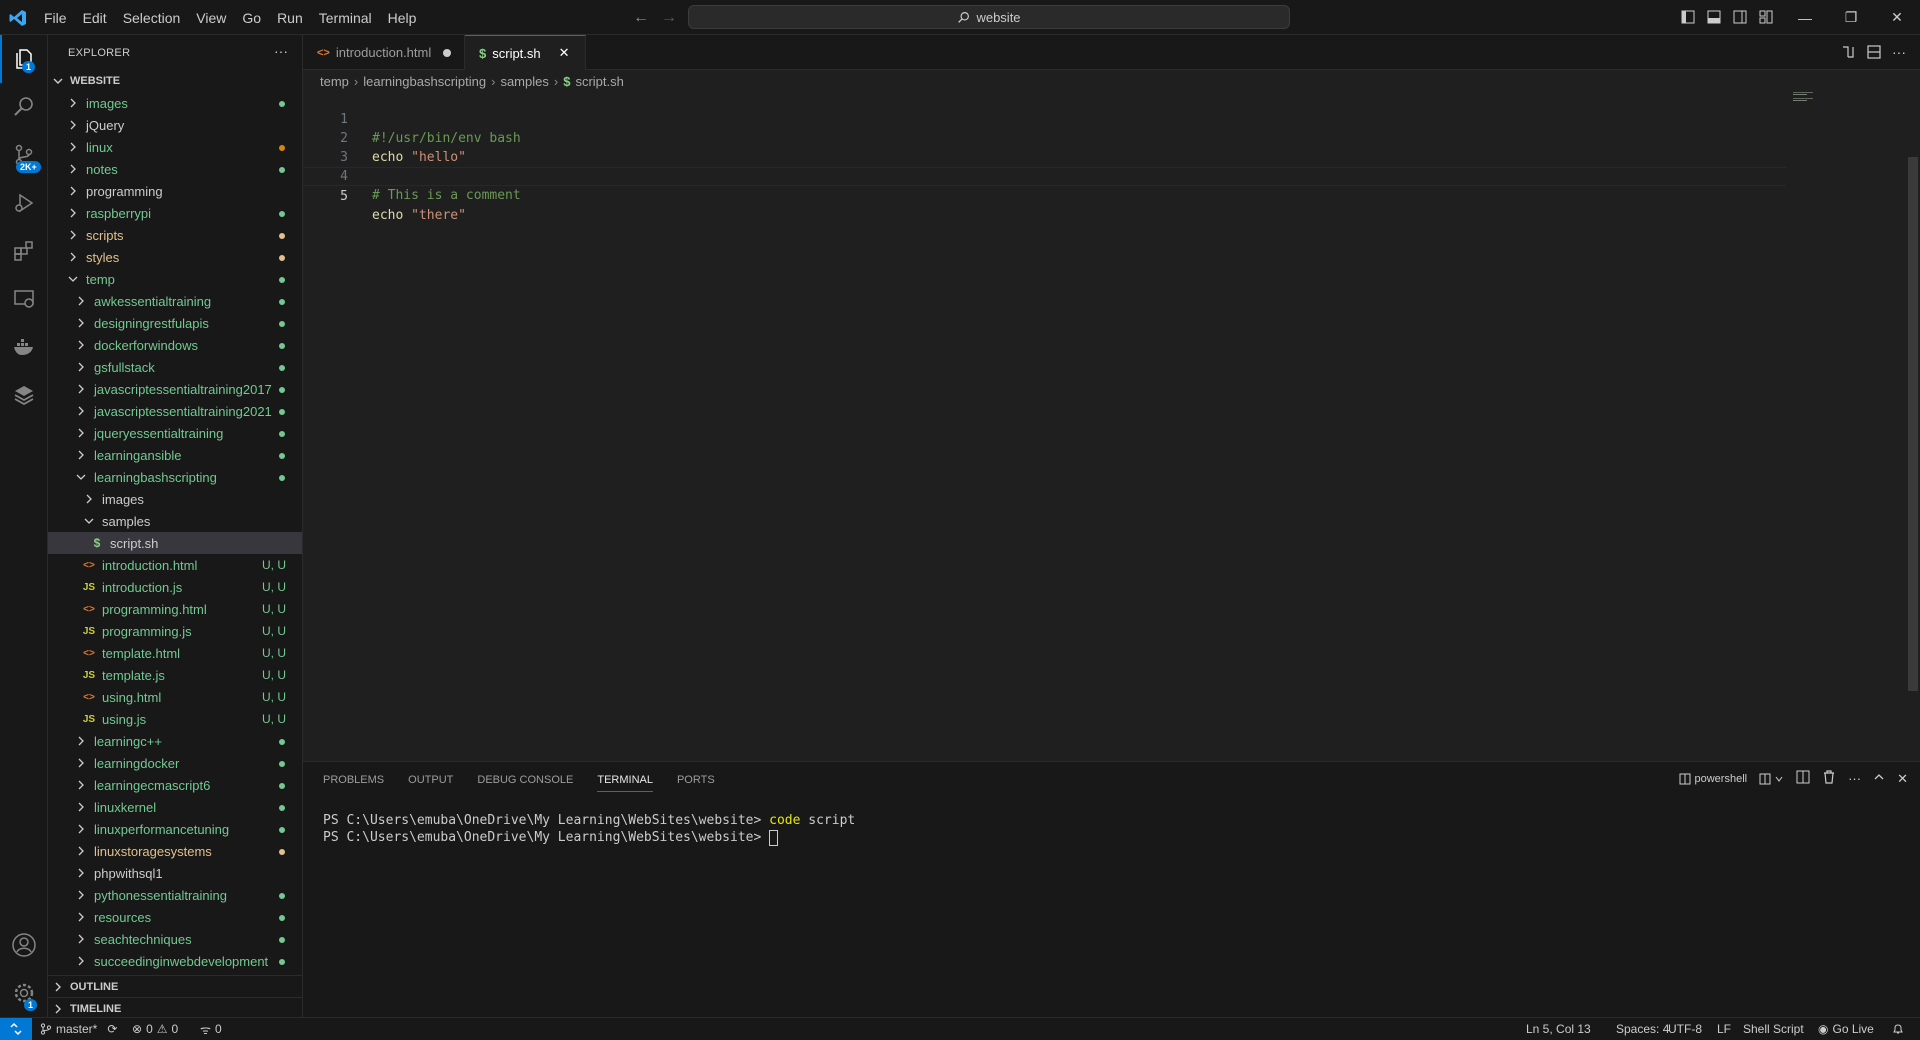 This screenshot has height=1040, width=1920. What do you see at coordinates (175, 1008) in the screenshot?
I see `timeline-section-header: TIMELINE` at bounding box center [175, 1008].